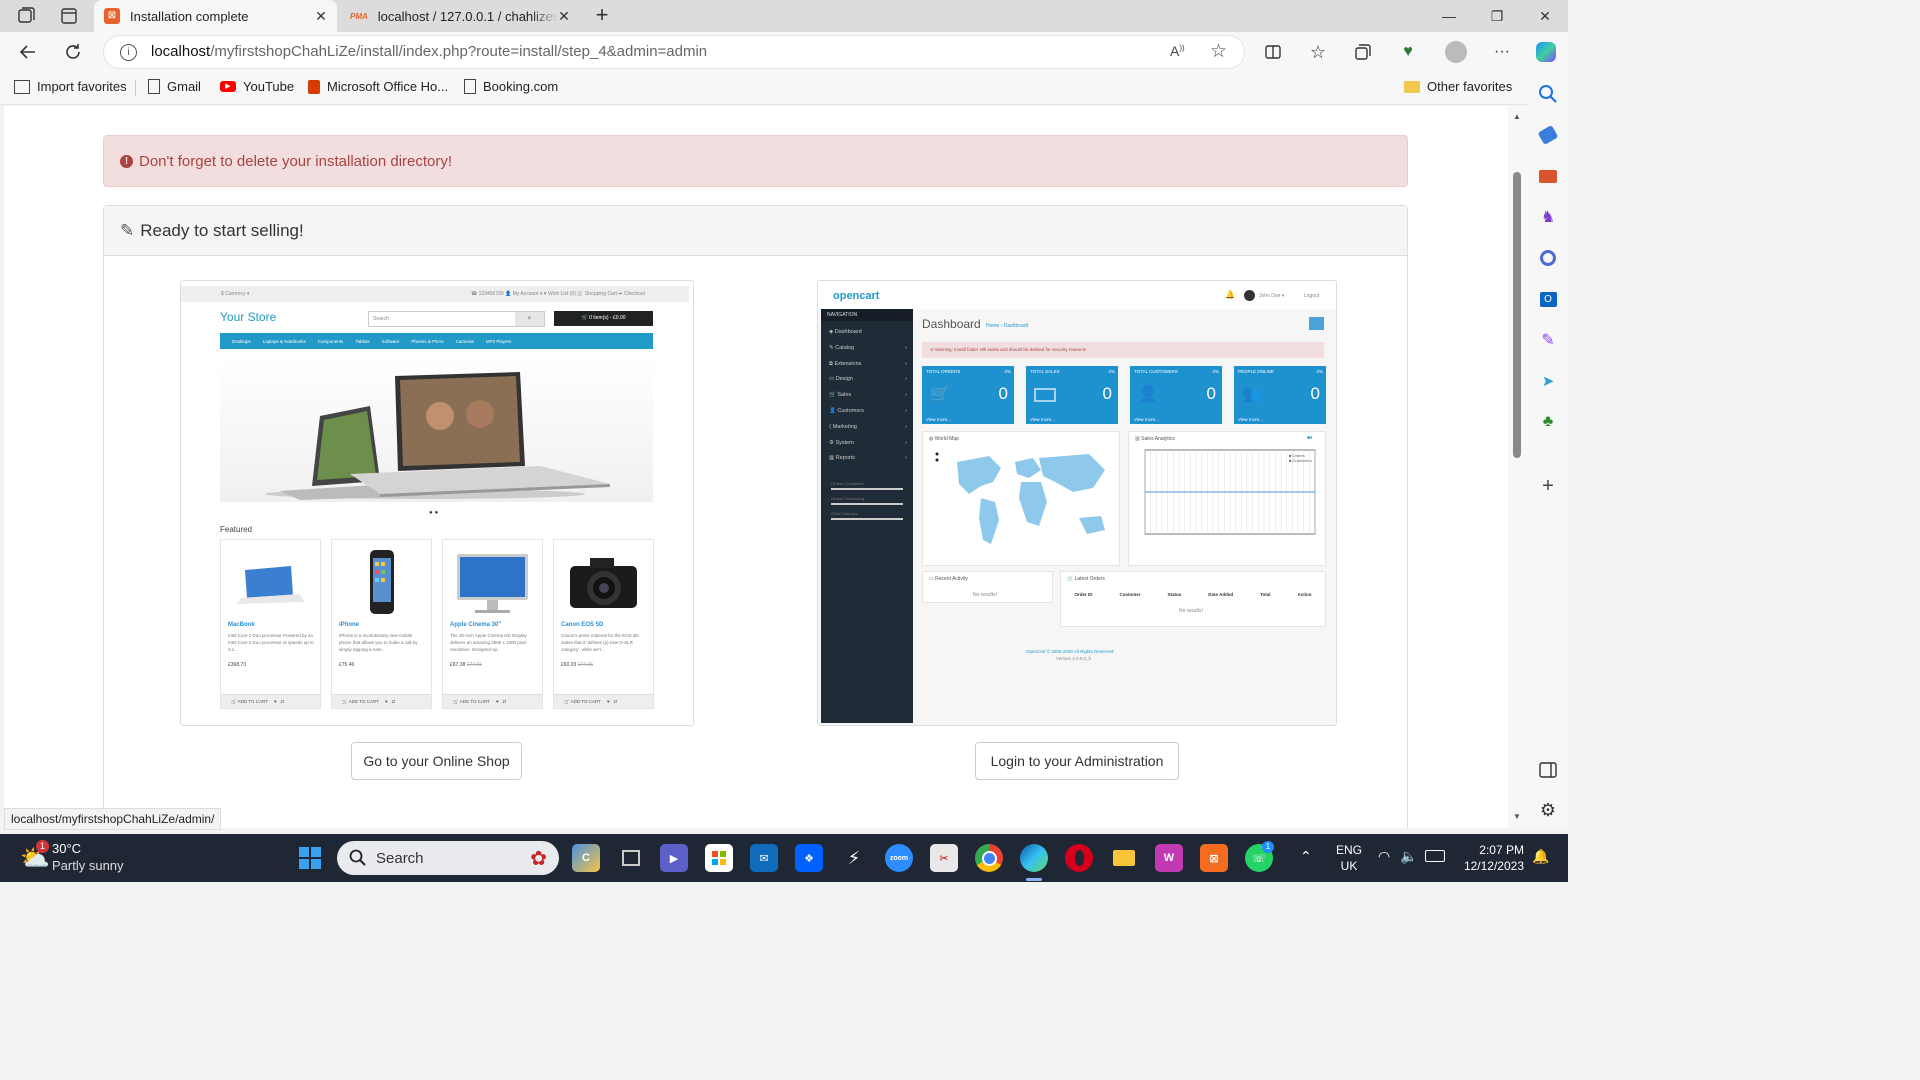 Image resolution: width=1920 pixels, height=1080 pixels. I want to click on collections-icon, so click(1363, 52).